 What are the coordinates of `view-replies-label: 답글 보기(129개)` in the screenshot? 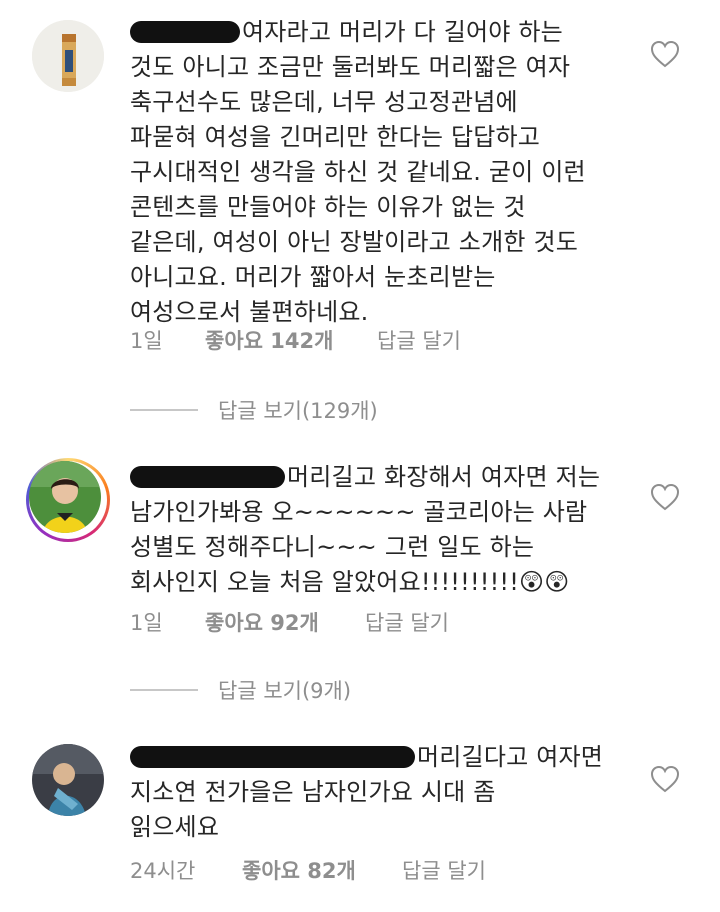 It's located at (298, 410).